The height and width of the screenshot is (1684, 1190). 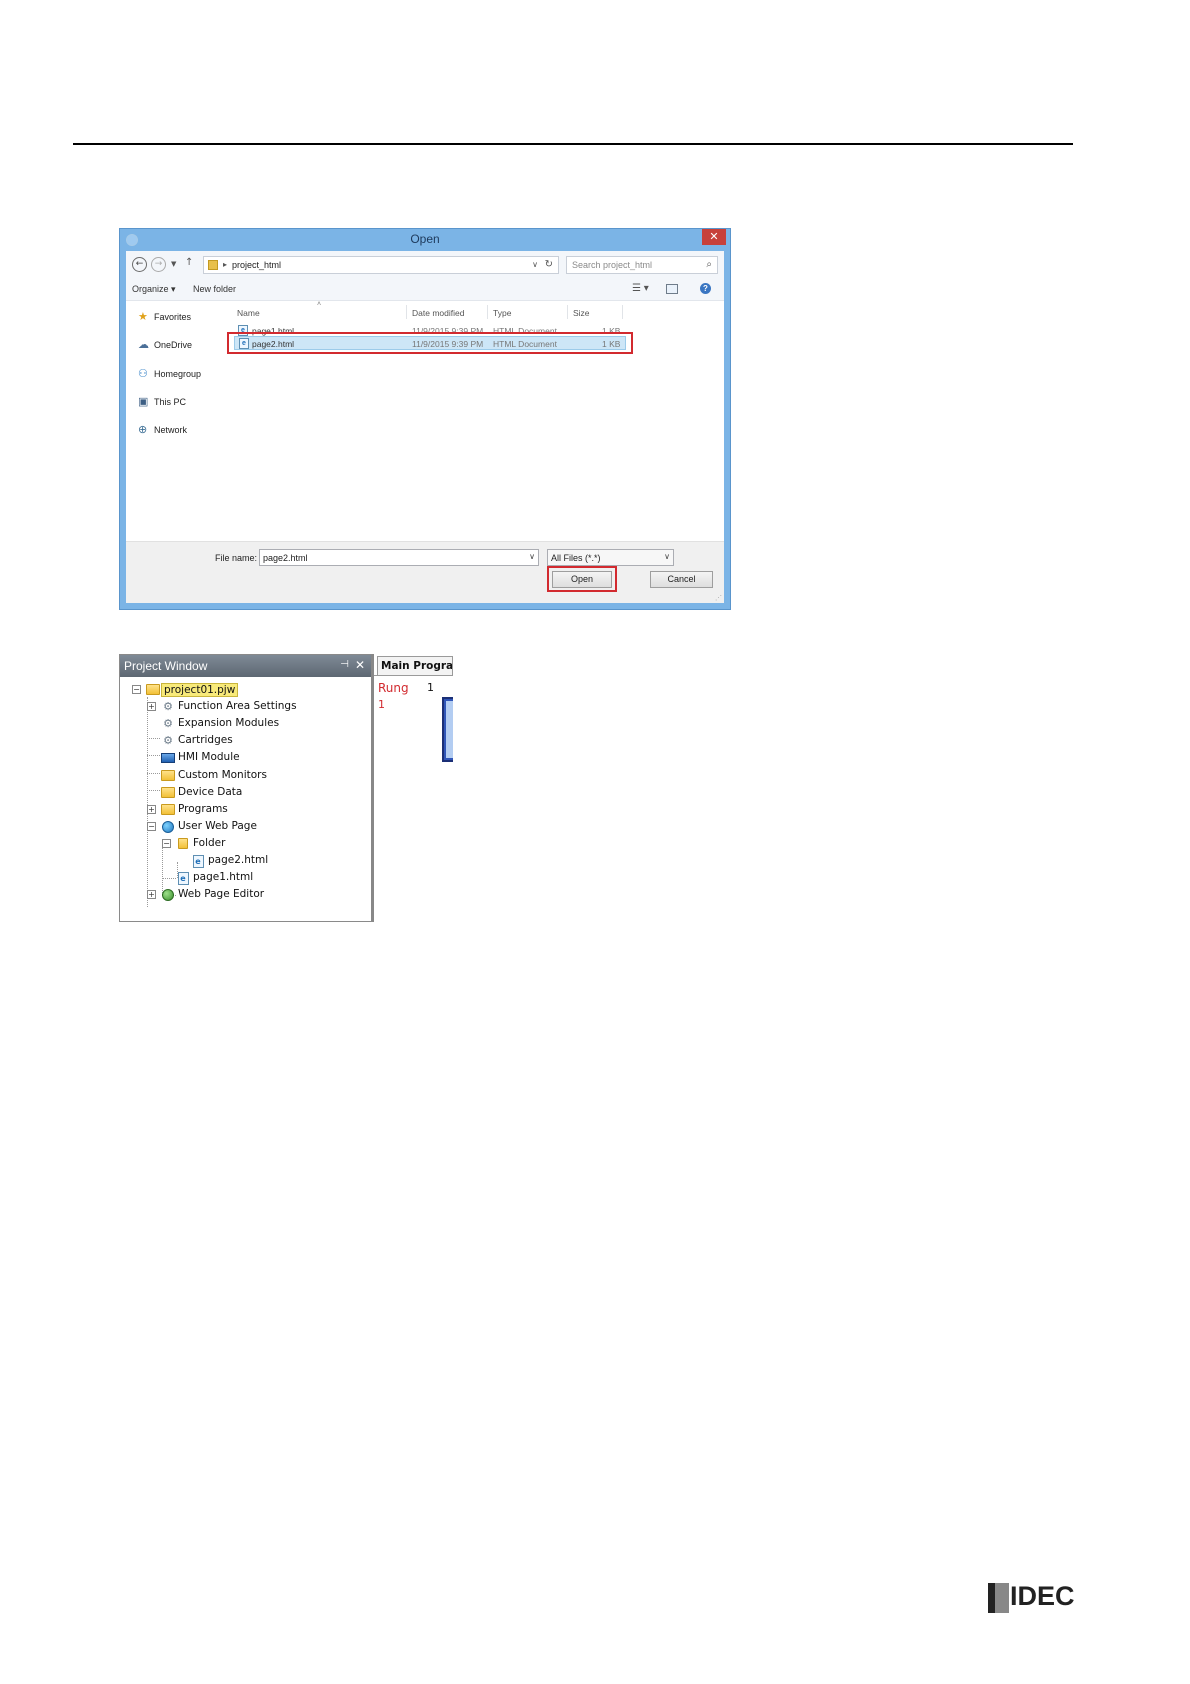 I want to click on dialog-title: Open, so click(x=425, y=239).